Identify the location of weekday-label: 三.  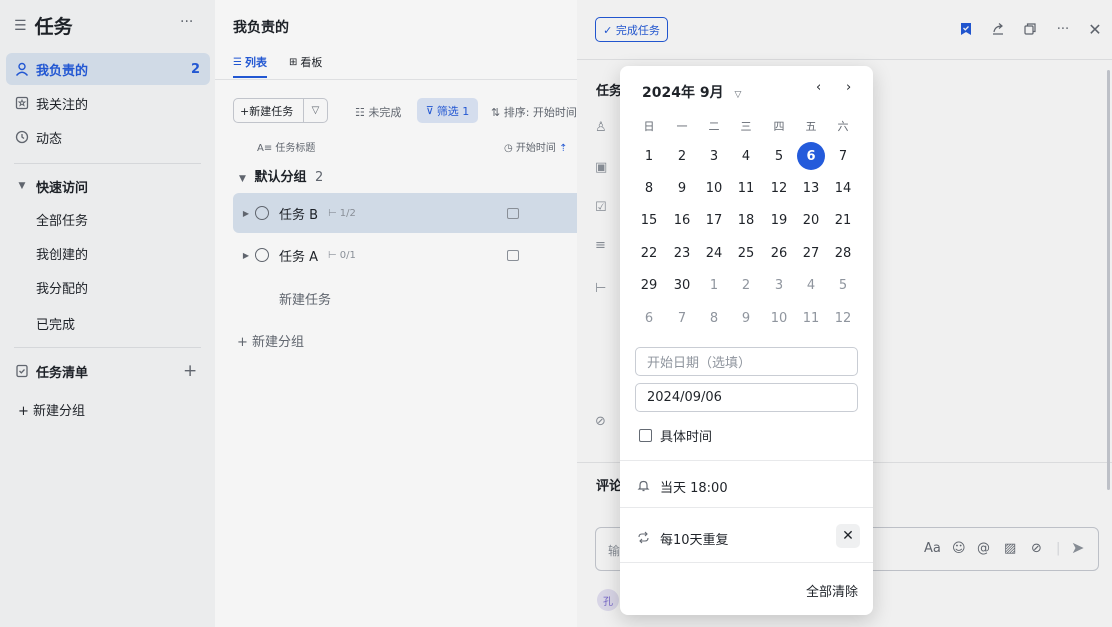
(746, 126).